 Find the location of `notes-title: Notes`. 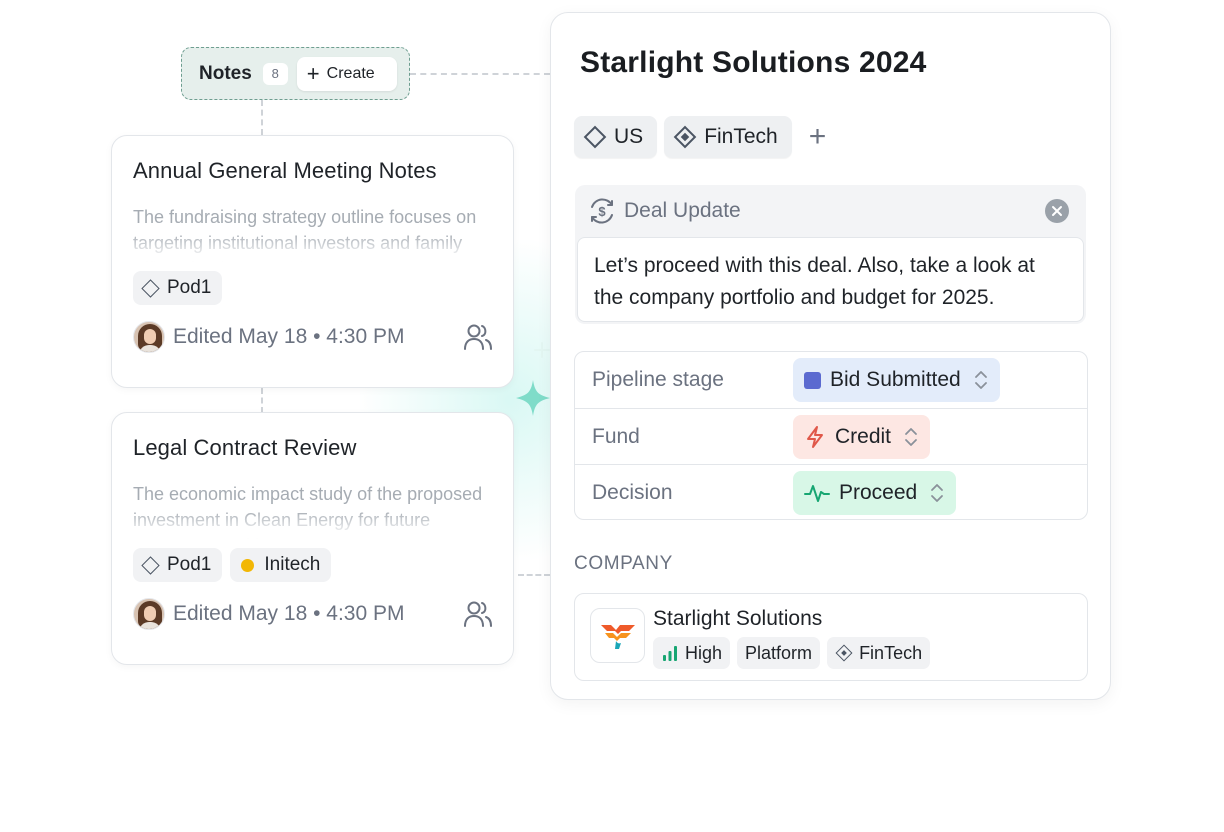

notes-title: Notes is located at coordinates (225, 73).